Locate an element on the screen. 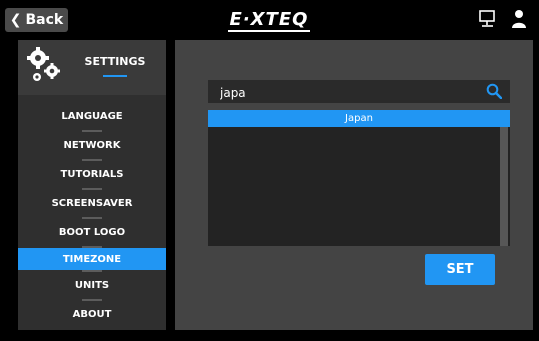 The height and width of the screenshot is (341, 539). sidebar-header: SETTINGS is located at coordinates (92, 67).